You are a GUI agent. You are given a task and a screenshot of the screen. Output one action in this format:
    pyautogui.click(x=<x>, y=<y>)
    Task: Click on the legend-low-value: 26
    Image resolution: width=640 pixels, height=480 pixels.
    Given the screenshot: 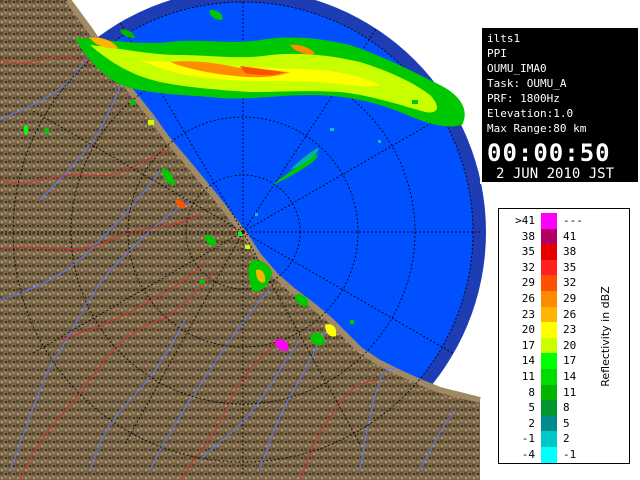 What is the action you would take?
    pyautogui.click(x=528, y=298)
    